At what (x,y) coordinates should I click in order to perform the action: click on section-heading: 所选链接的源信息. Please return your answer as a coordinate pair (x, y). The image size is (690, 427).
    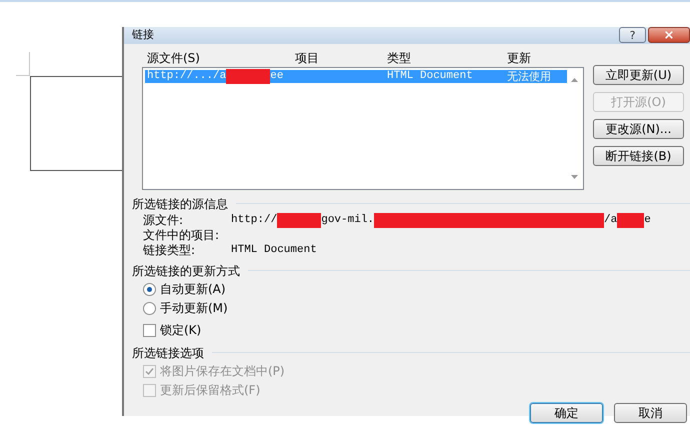
    Looking at the image, I should click on (180, 204).